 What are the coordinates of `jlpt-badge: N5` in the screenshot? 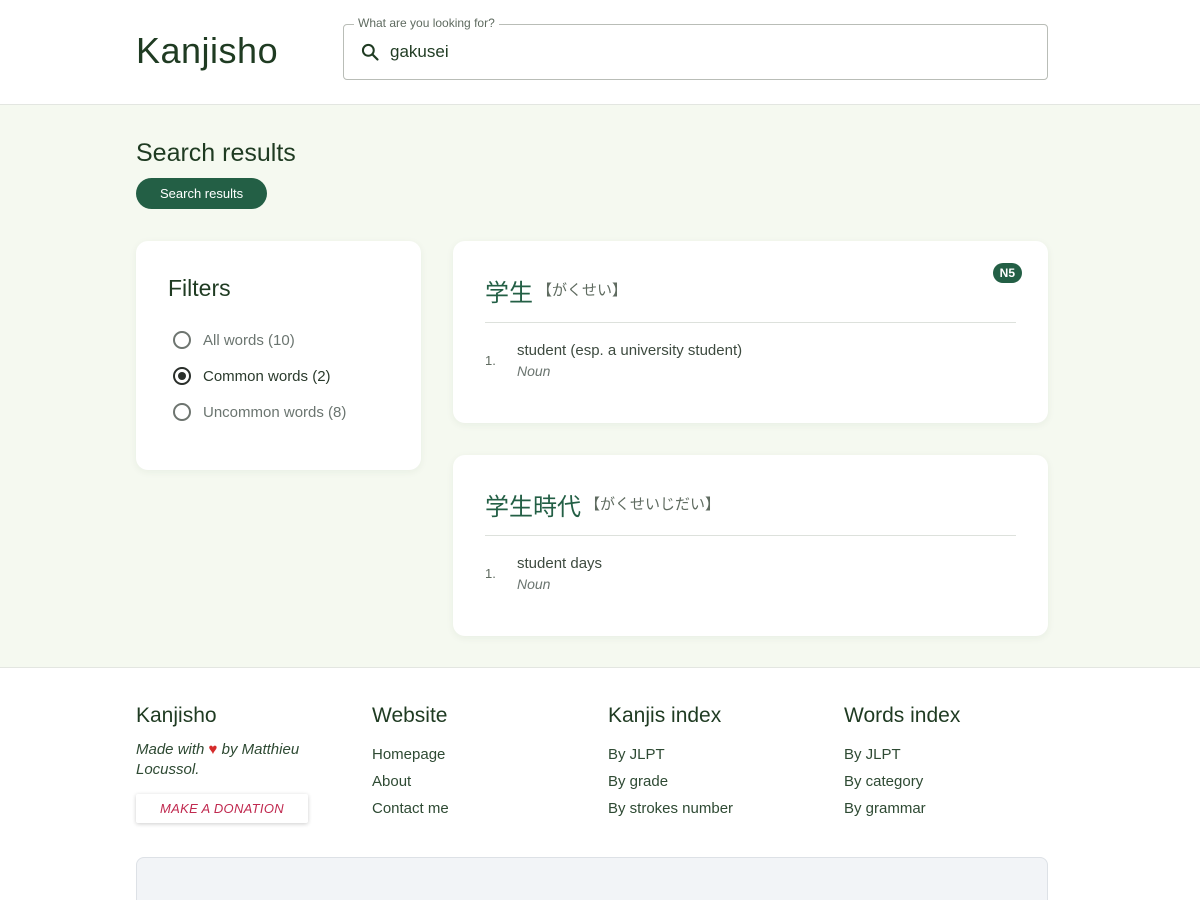 It's located at (1007, 273).